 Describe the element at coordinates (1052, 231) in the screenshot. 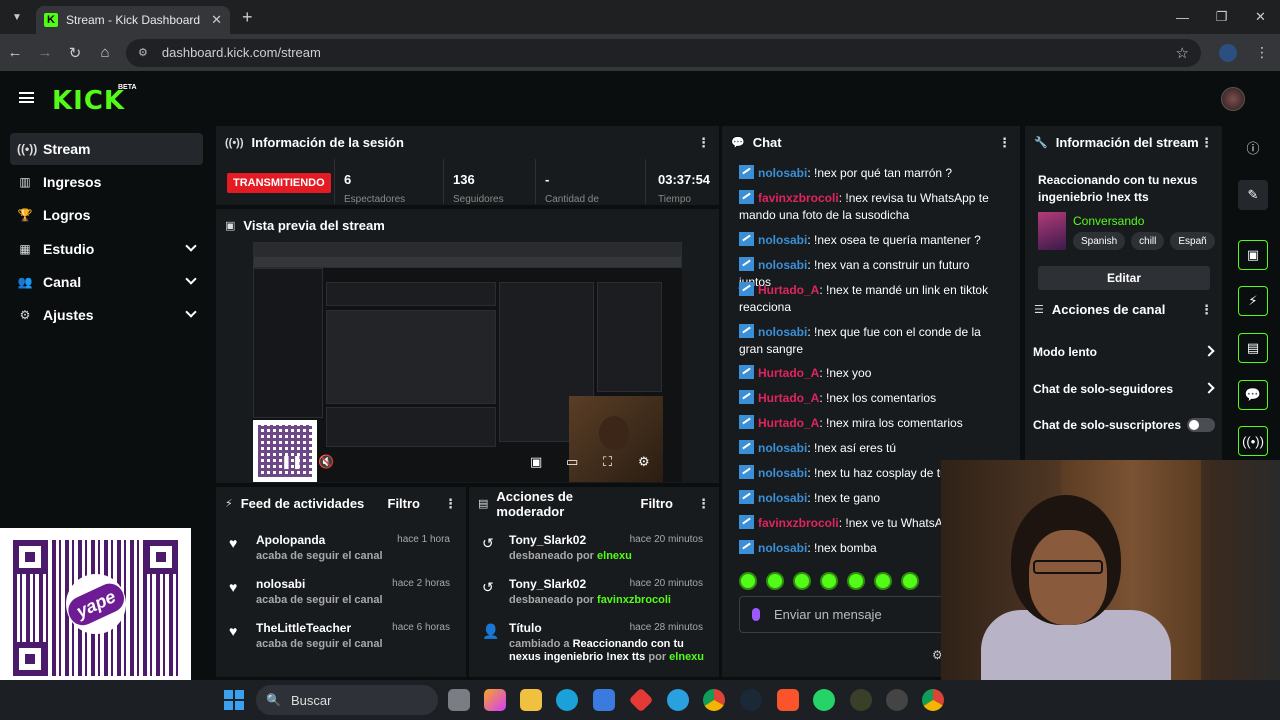

I see `category-thumbnail` at that location.